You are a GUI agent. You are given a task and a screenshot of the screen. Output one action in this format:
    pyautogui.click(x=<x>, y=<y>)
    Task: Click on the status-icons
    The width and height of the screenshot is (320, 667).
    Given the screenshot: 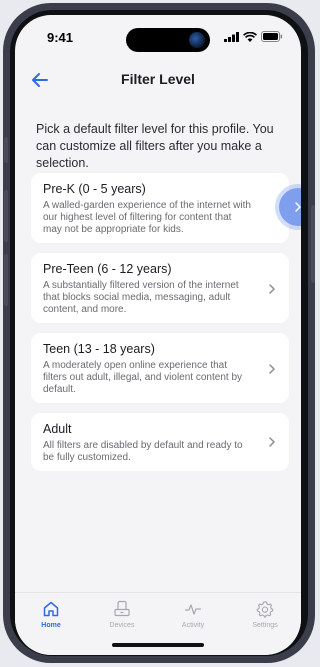 What is the action you would take?
    pyautogui.click(x=253, y=36)
    